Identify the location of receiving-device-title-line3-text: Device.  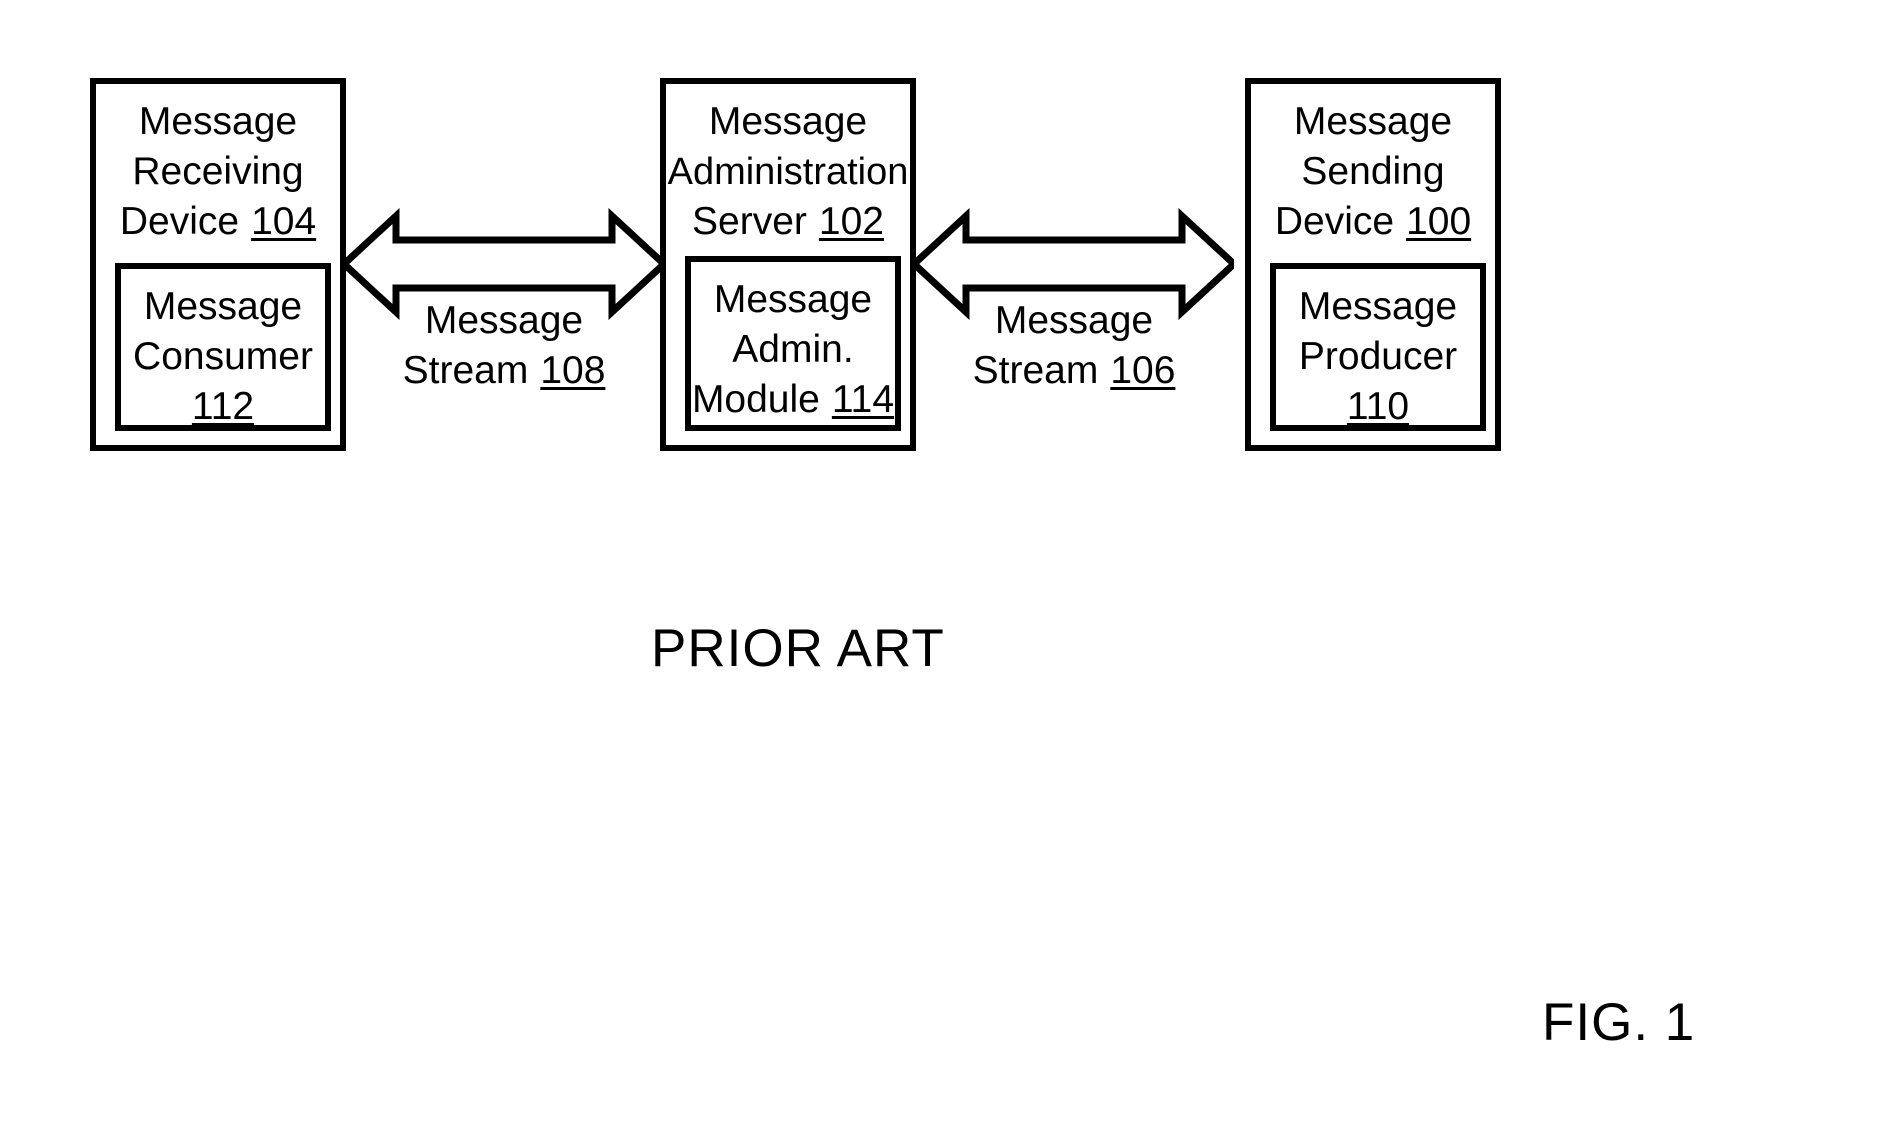
(179, 221).